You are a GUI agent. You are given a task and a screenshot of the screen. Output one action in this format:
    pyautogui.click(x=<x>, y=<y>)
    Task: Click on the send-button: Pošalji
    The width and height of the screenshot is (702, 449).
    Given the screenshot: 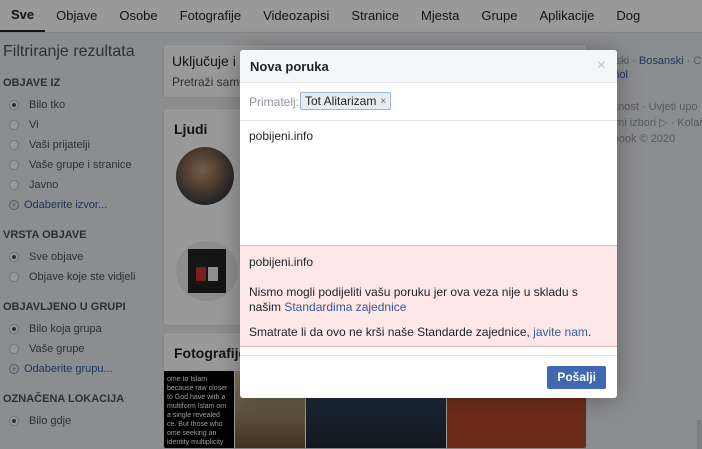 What is the action you would take?
    pyautogui.click(x=576, y=377)
    